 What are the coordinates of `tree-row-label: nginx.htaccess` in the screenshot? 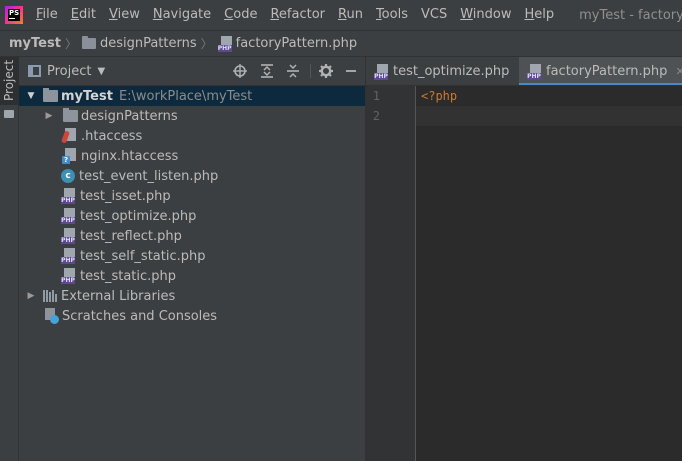 It's located at (130, 156).